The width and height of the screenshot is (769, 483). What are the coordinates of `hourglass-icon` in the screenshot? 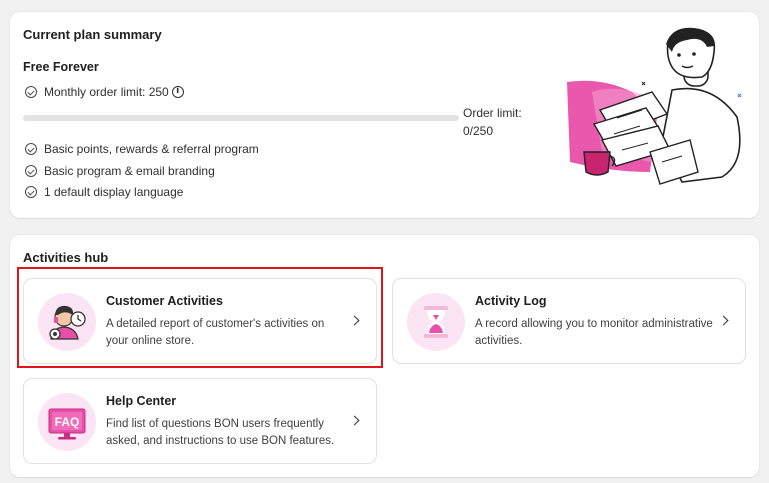 It's located at (436, 322).